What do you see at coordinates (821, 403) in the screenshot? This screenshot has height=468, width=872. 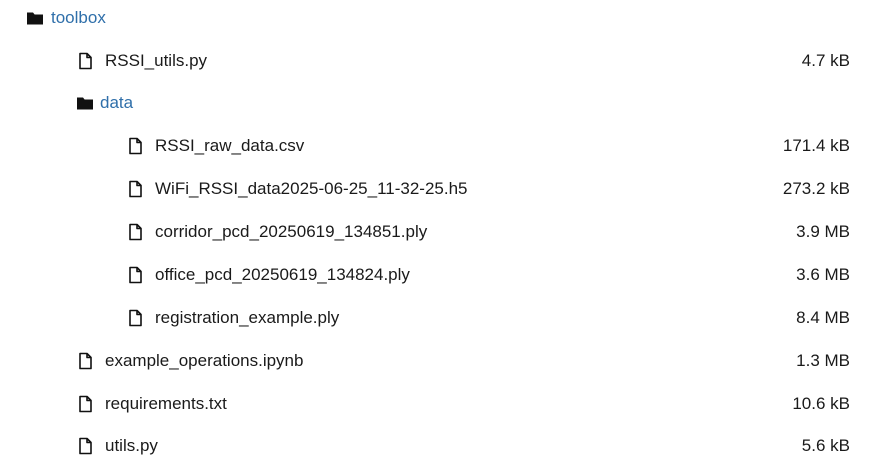 I see `file-size: 10.6 kB` at bounding box center [821, 403].